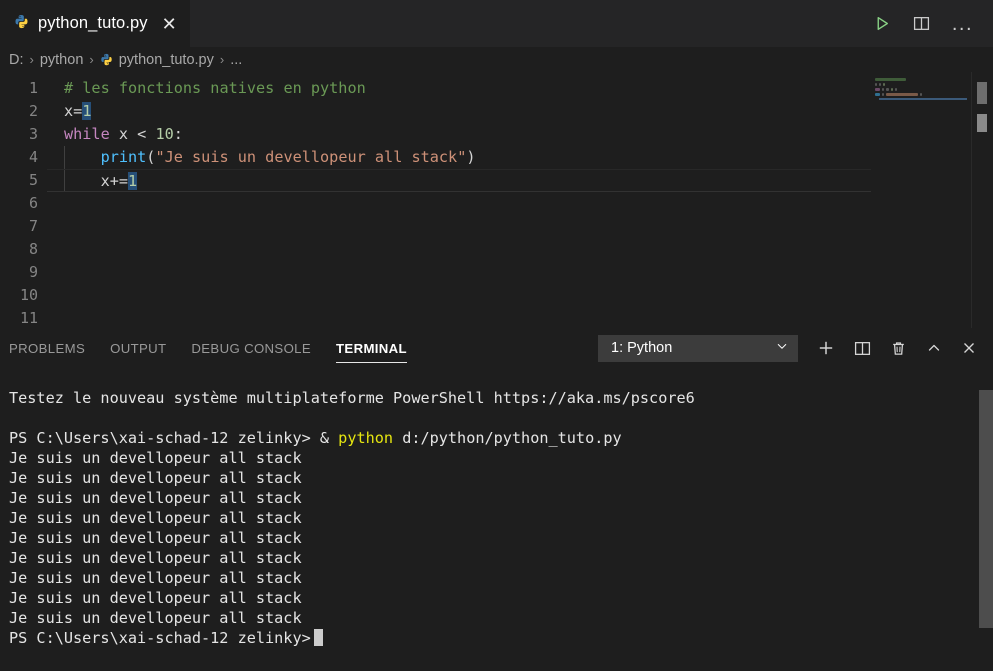  I want to click on play-icon, so click(882, 23).